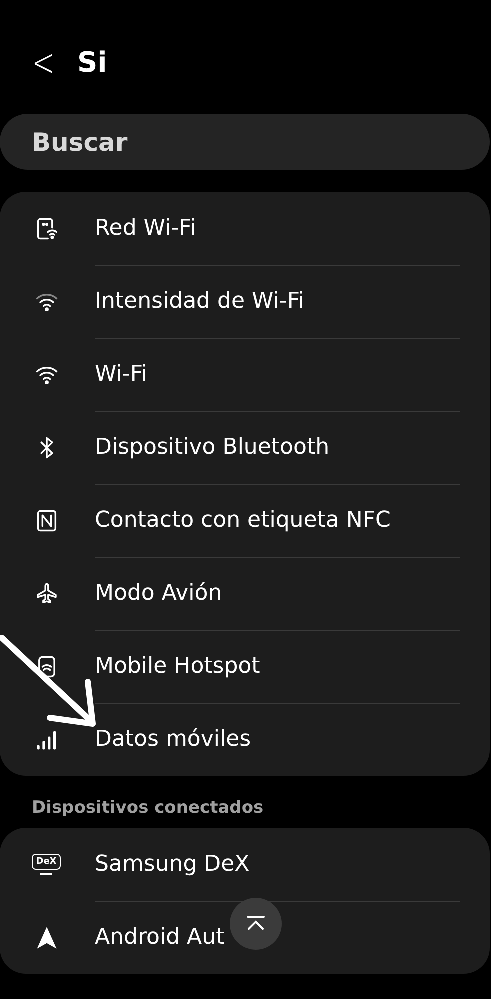 The image size is (491, 999). I want to click on result-item: Intensidad de Wi-Fi, so click(199, 301).